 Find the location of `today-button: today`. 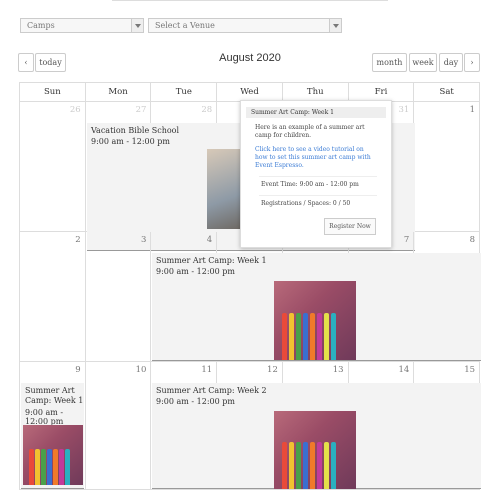

today-button: today is located at coordinates (50, 62).